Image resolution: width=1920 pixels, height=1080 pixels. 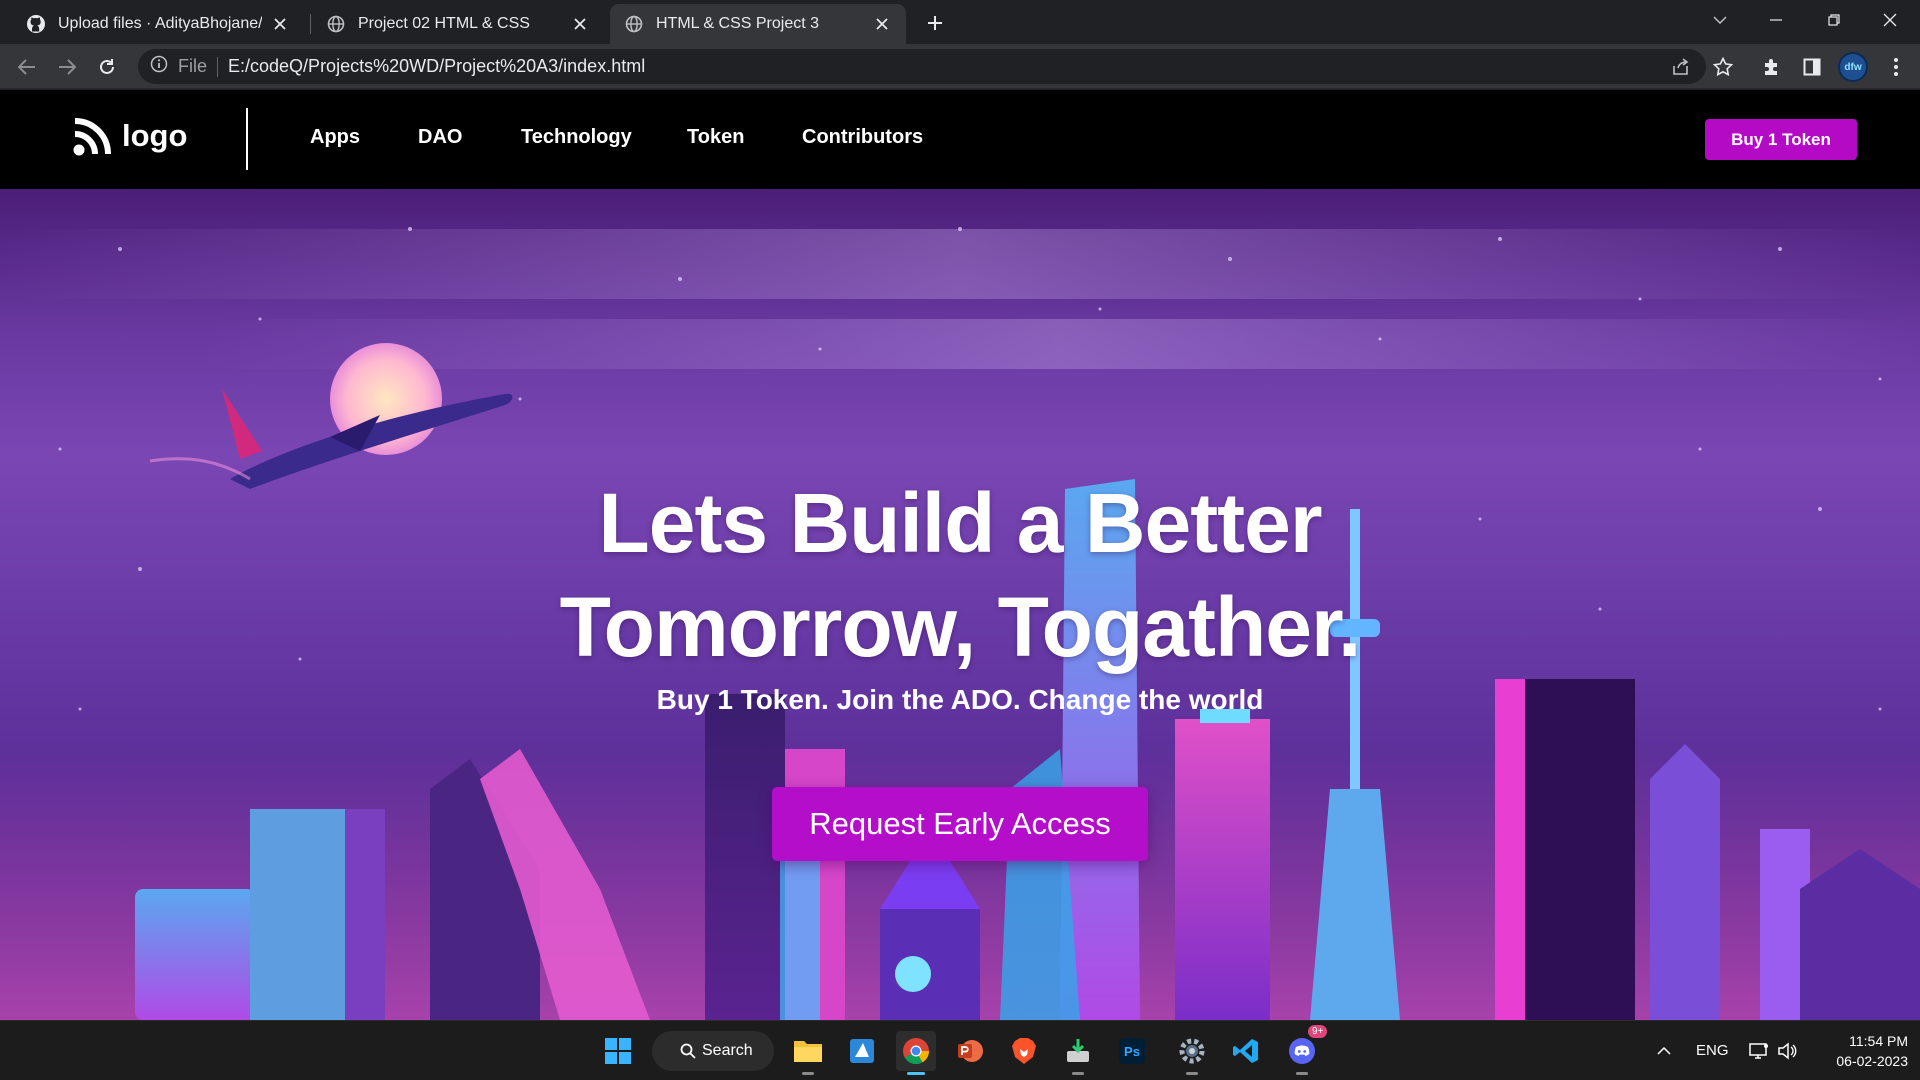 I want to click on network-icon, so click(x=1759, y=1051).